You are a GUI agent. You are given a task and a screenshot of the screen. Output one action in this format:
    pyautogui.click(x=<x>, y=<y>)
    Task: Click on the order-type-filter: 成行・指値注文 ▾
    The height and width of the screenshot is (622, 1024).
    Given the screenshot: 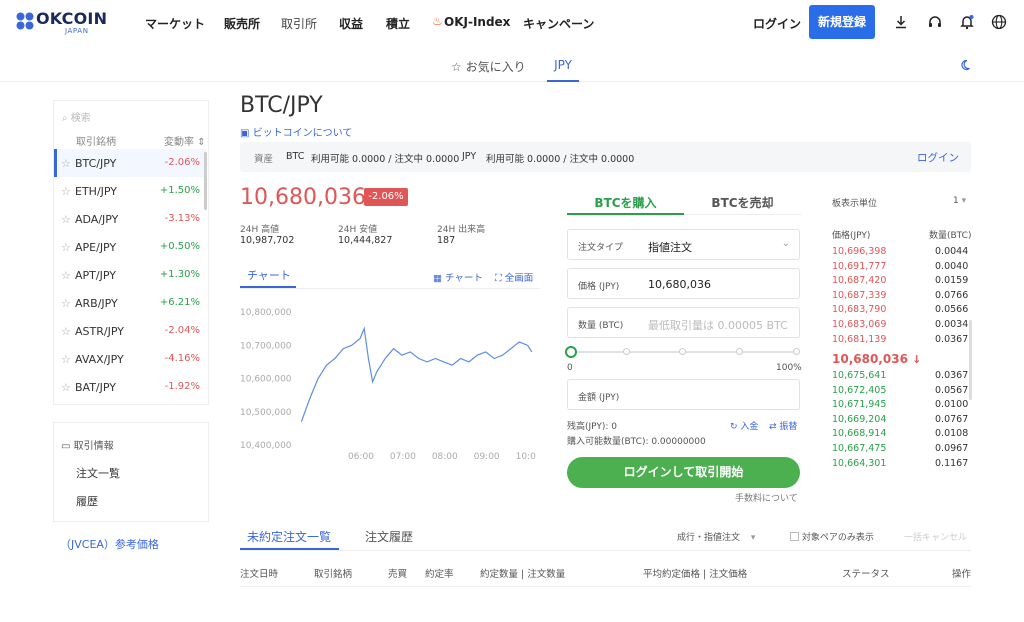 What is the action you would take?
    pyautogui.click(x=716, y=536)
    